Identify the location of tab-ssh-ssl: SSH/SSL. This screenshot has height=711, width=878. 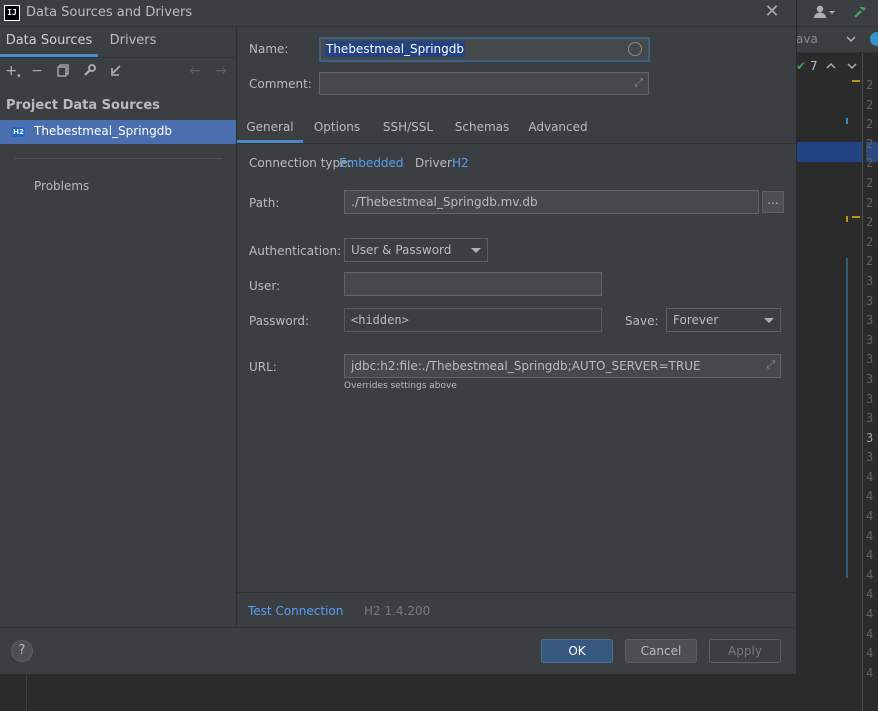
(408, 128).